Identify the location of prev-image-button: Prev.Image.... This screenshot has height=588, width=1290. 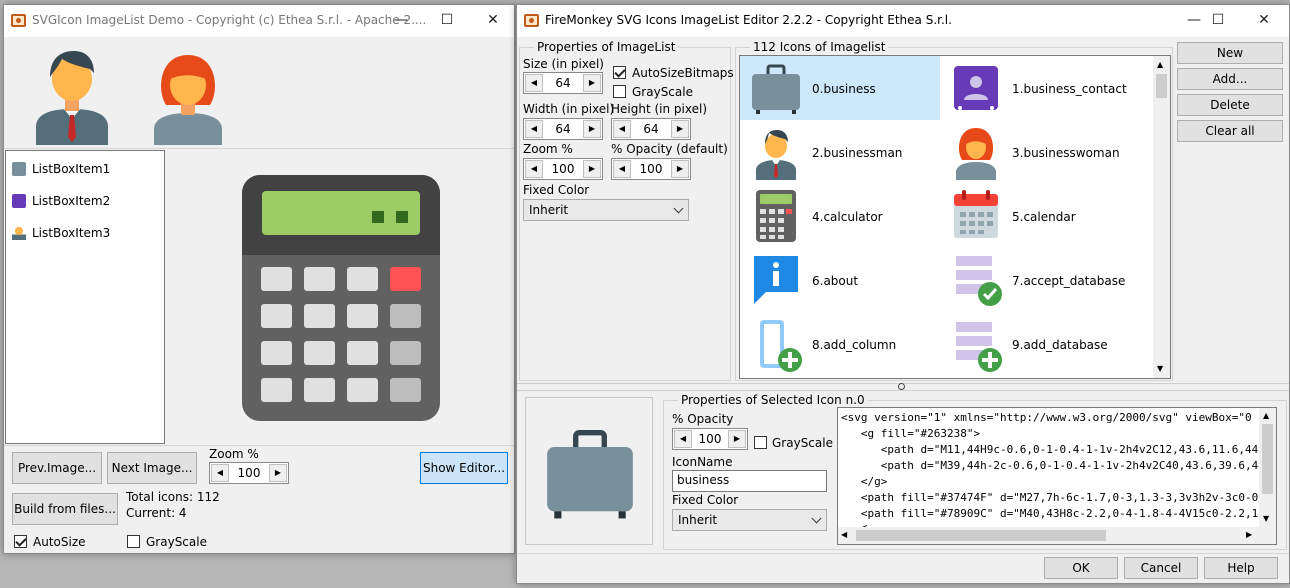
(57, 468).